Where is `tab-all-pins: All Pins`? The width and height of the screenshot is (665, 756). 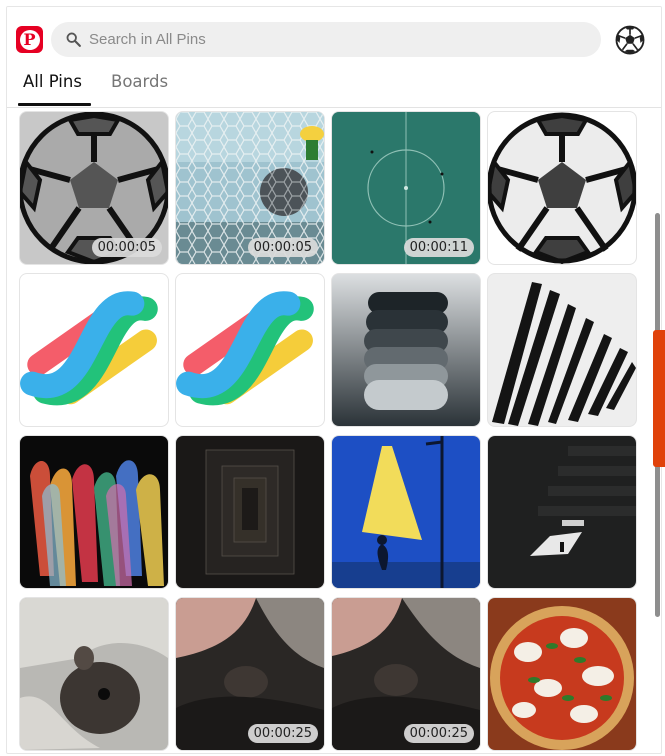
tab-all-pins: All Pins is located at coordinates (52, 81).